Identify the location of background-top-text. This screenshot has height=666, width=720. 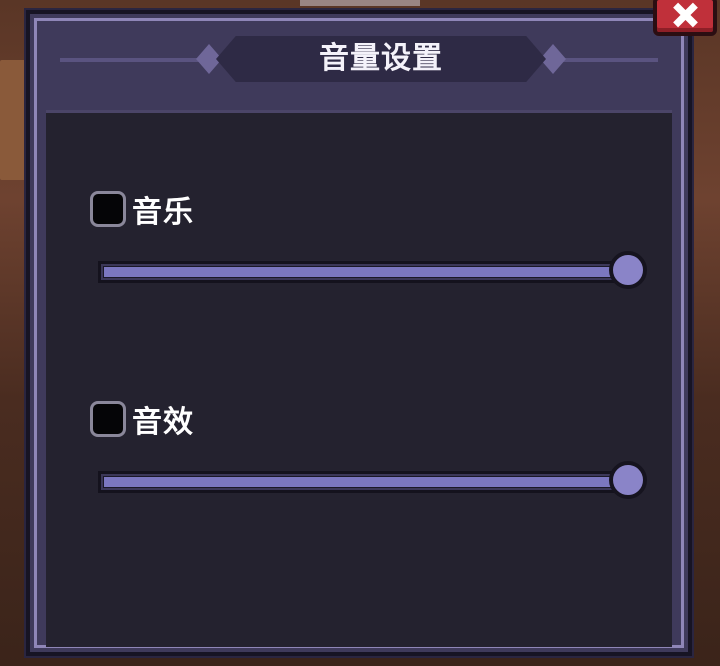
(360, 3).